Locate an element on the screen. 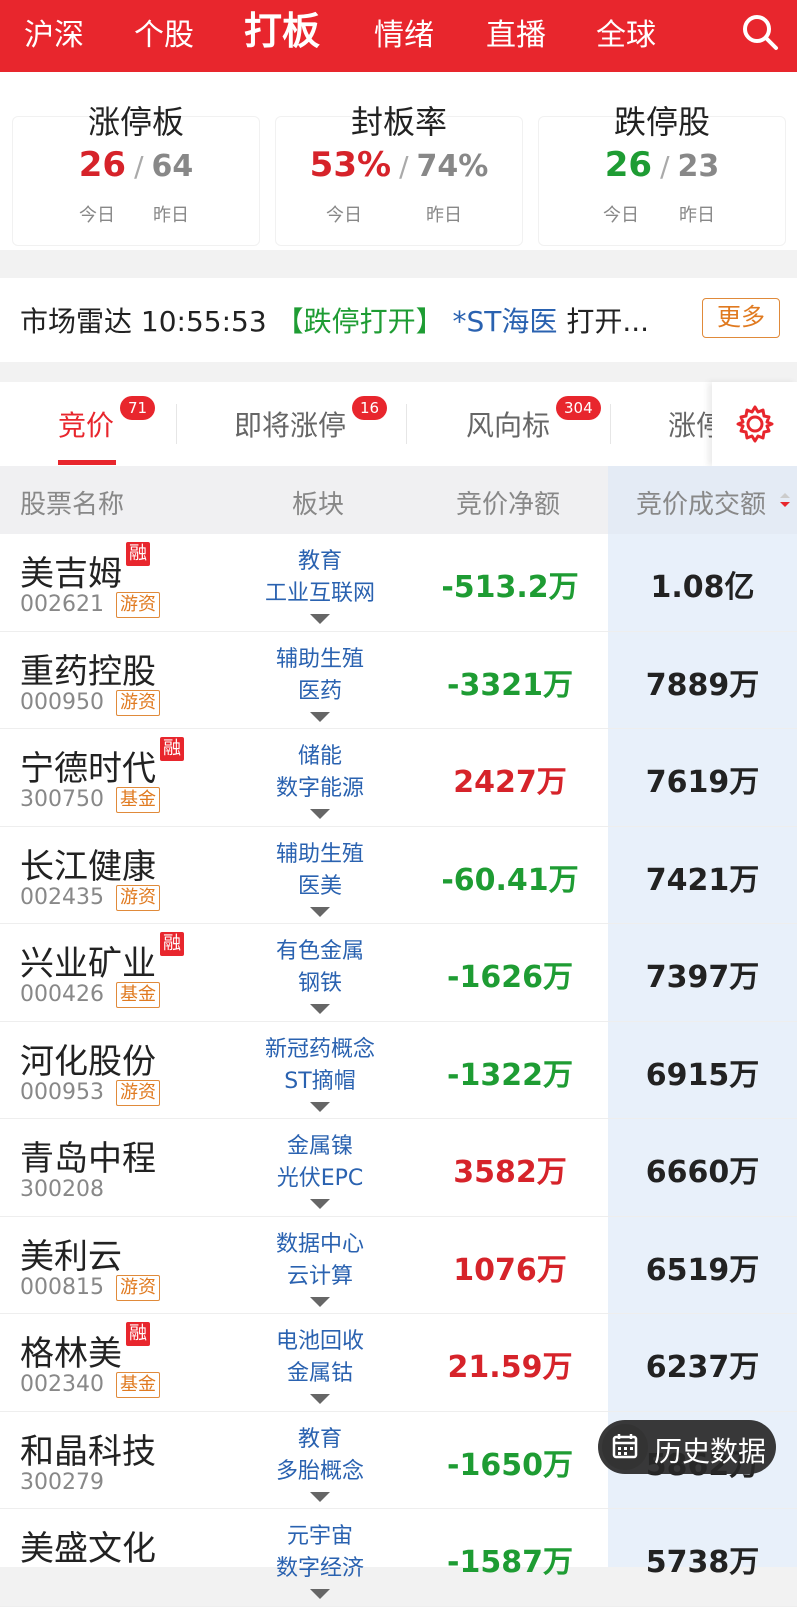  list-tabs: 竞价 71 即将涨停 16 风向标 304 涨停 is located at coordinates (398, 424).